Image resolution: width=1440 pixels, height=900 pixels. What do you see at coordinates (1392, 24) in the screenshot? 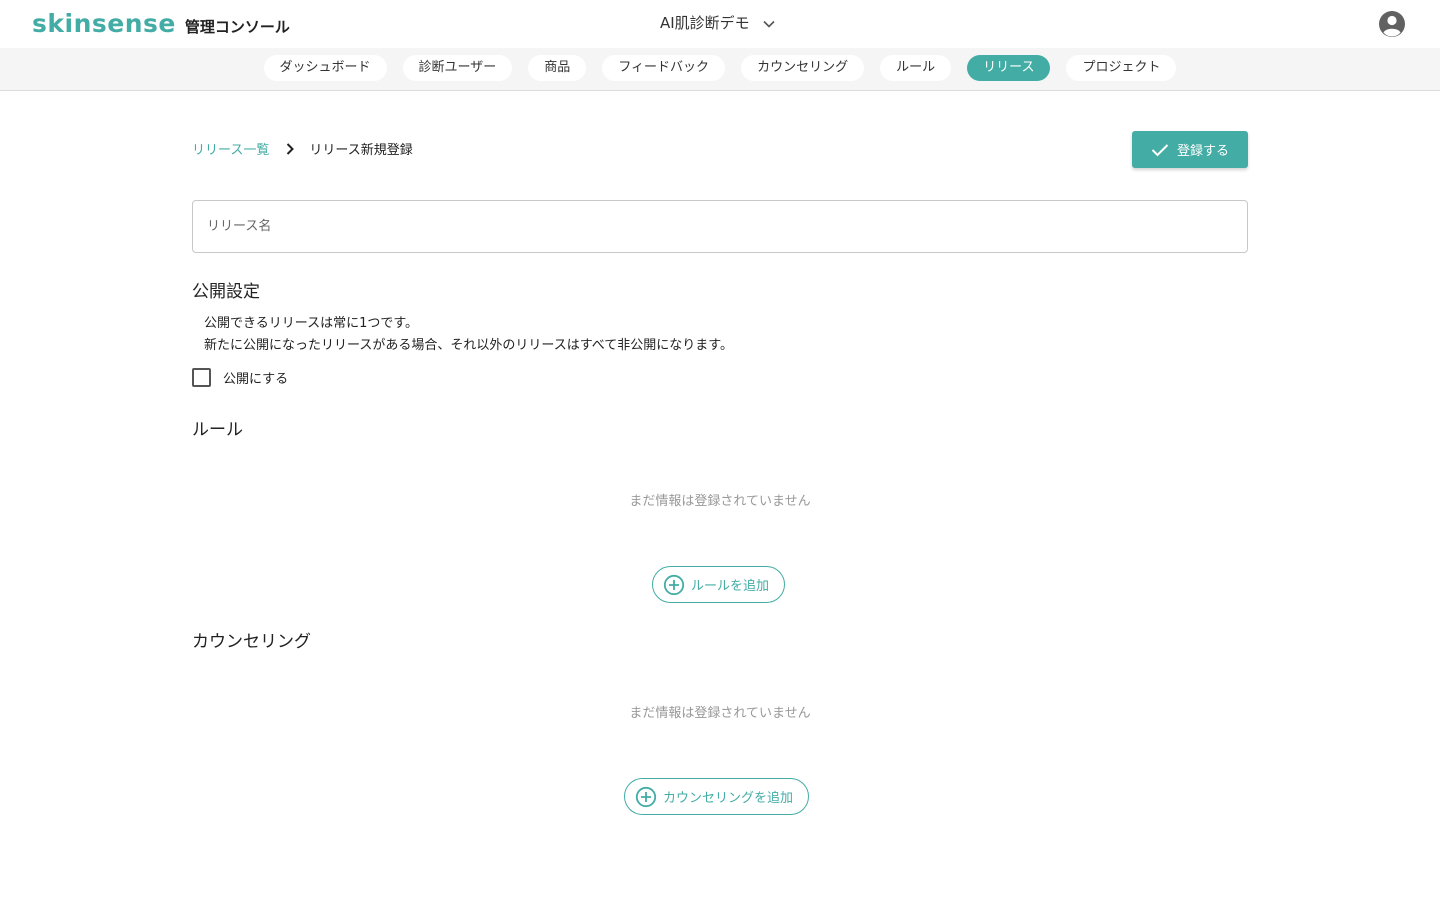
I see `account-circle-icon` at bounding box center [1392, 24].